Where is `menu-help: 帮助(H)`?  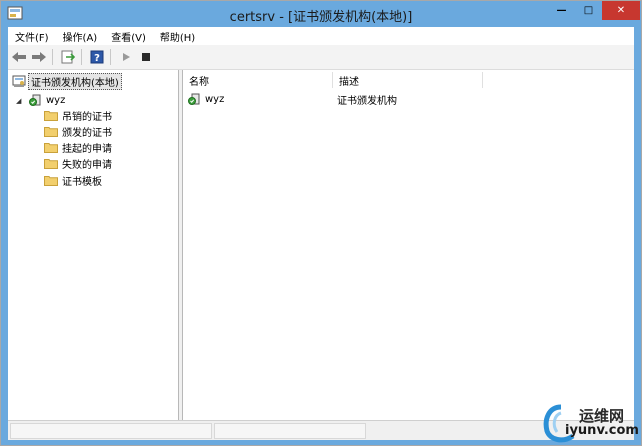 menu-help: 帮助(H) is located at coordinates (177, 36).